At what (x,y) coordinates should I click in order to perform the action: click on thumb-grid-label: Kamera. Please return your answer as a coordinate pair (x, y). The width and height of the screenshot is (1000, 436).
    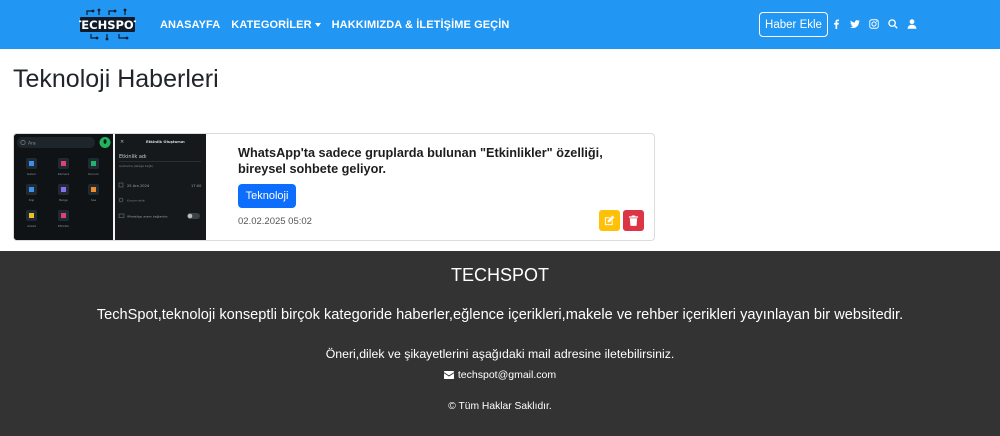
    Looking at the image, I should click on (64, 174).